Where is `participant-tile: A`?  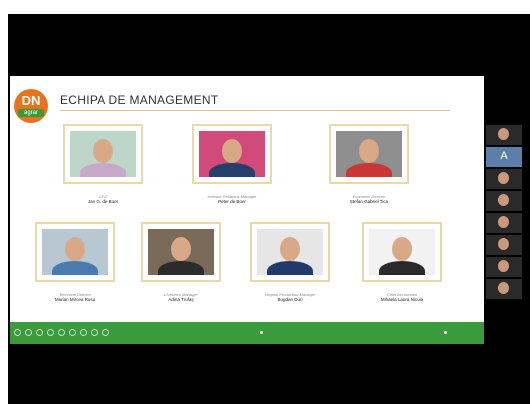 participant-tile: A is located at coordinates (504, 157).